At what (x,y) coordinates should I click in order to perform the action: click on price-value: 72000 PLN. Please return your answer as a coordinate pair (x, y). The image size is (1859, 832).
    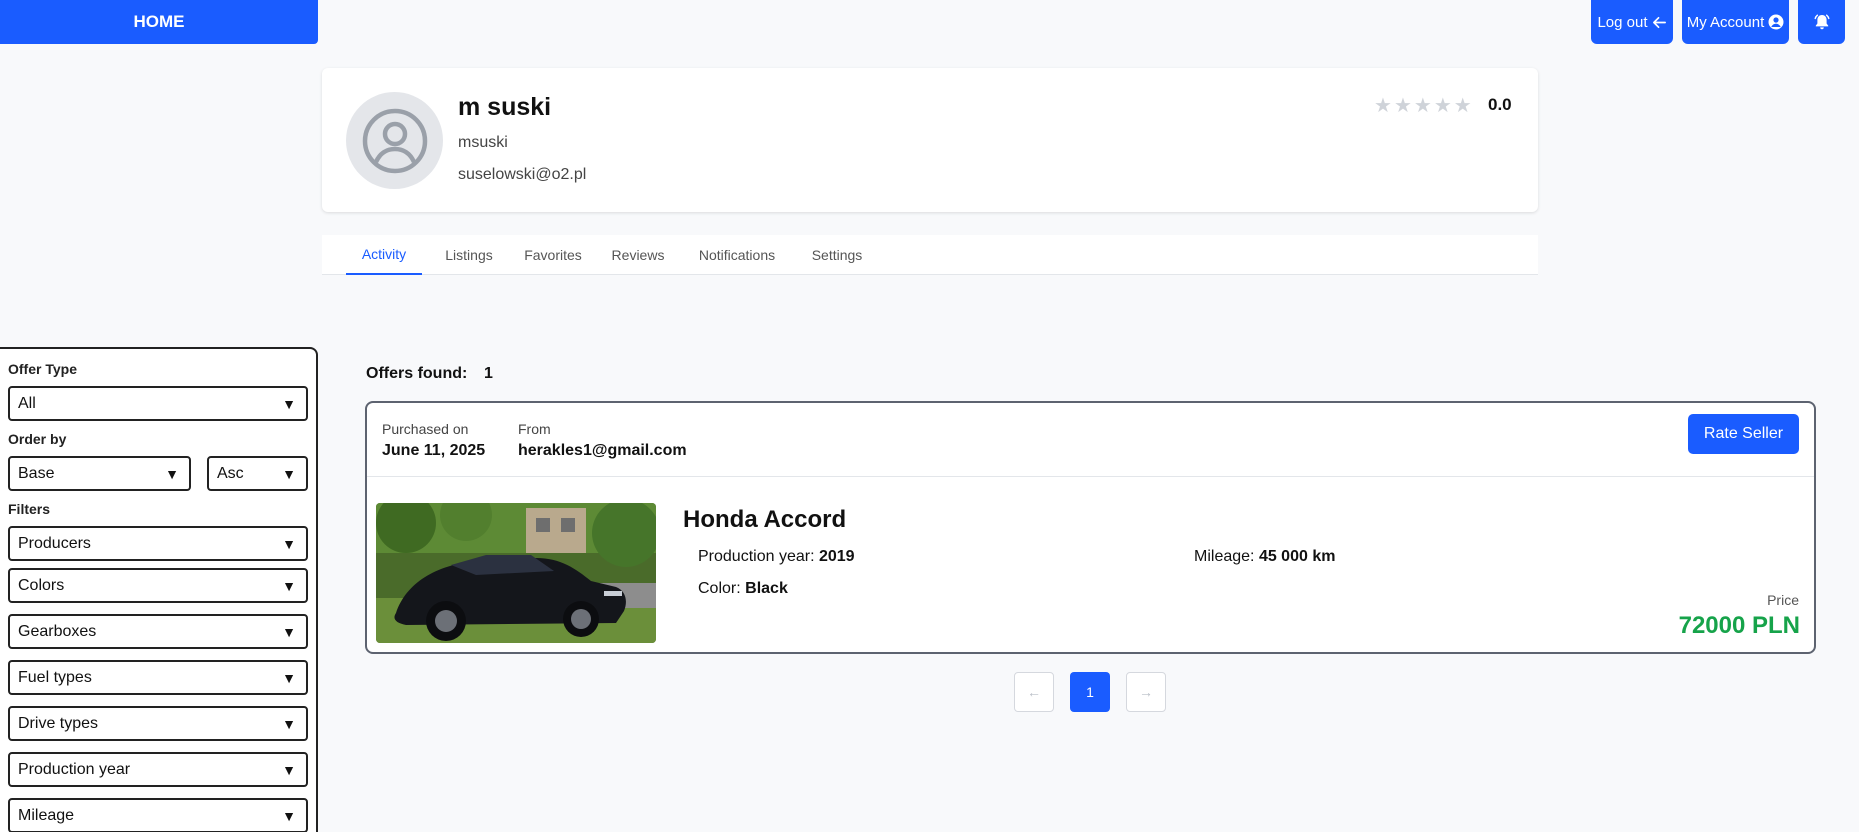
    Looking at the image, I should click on (1739, 625).